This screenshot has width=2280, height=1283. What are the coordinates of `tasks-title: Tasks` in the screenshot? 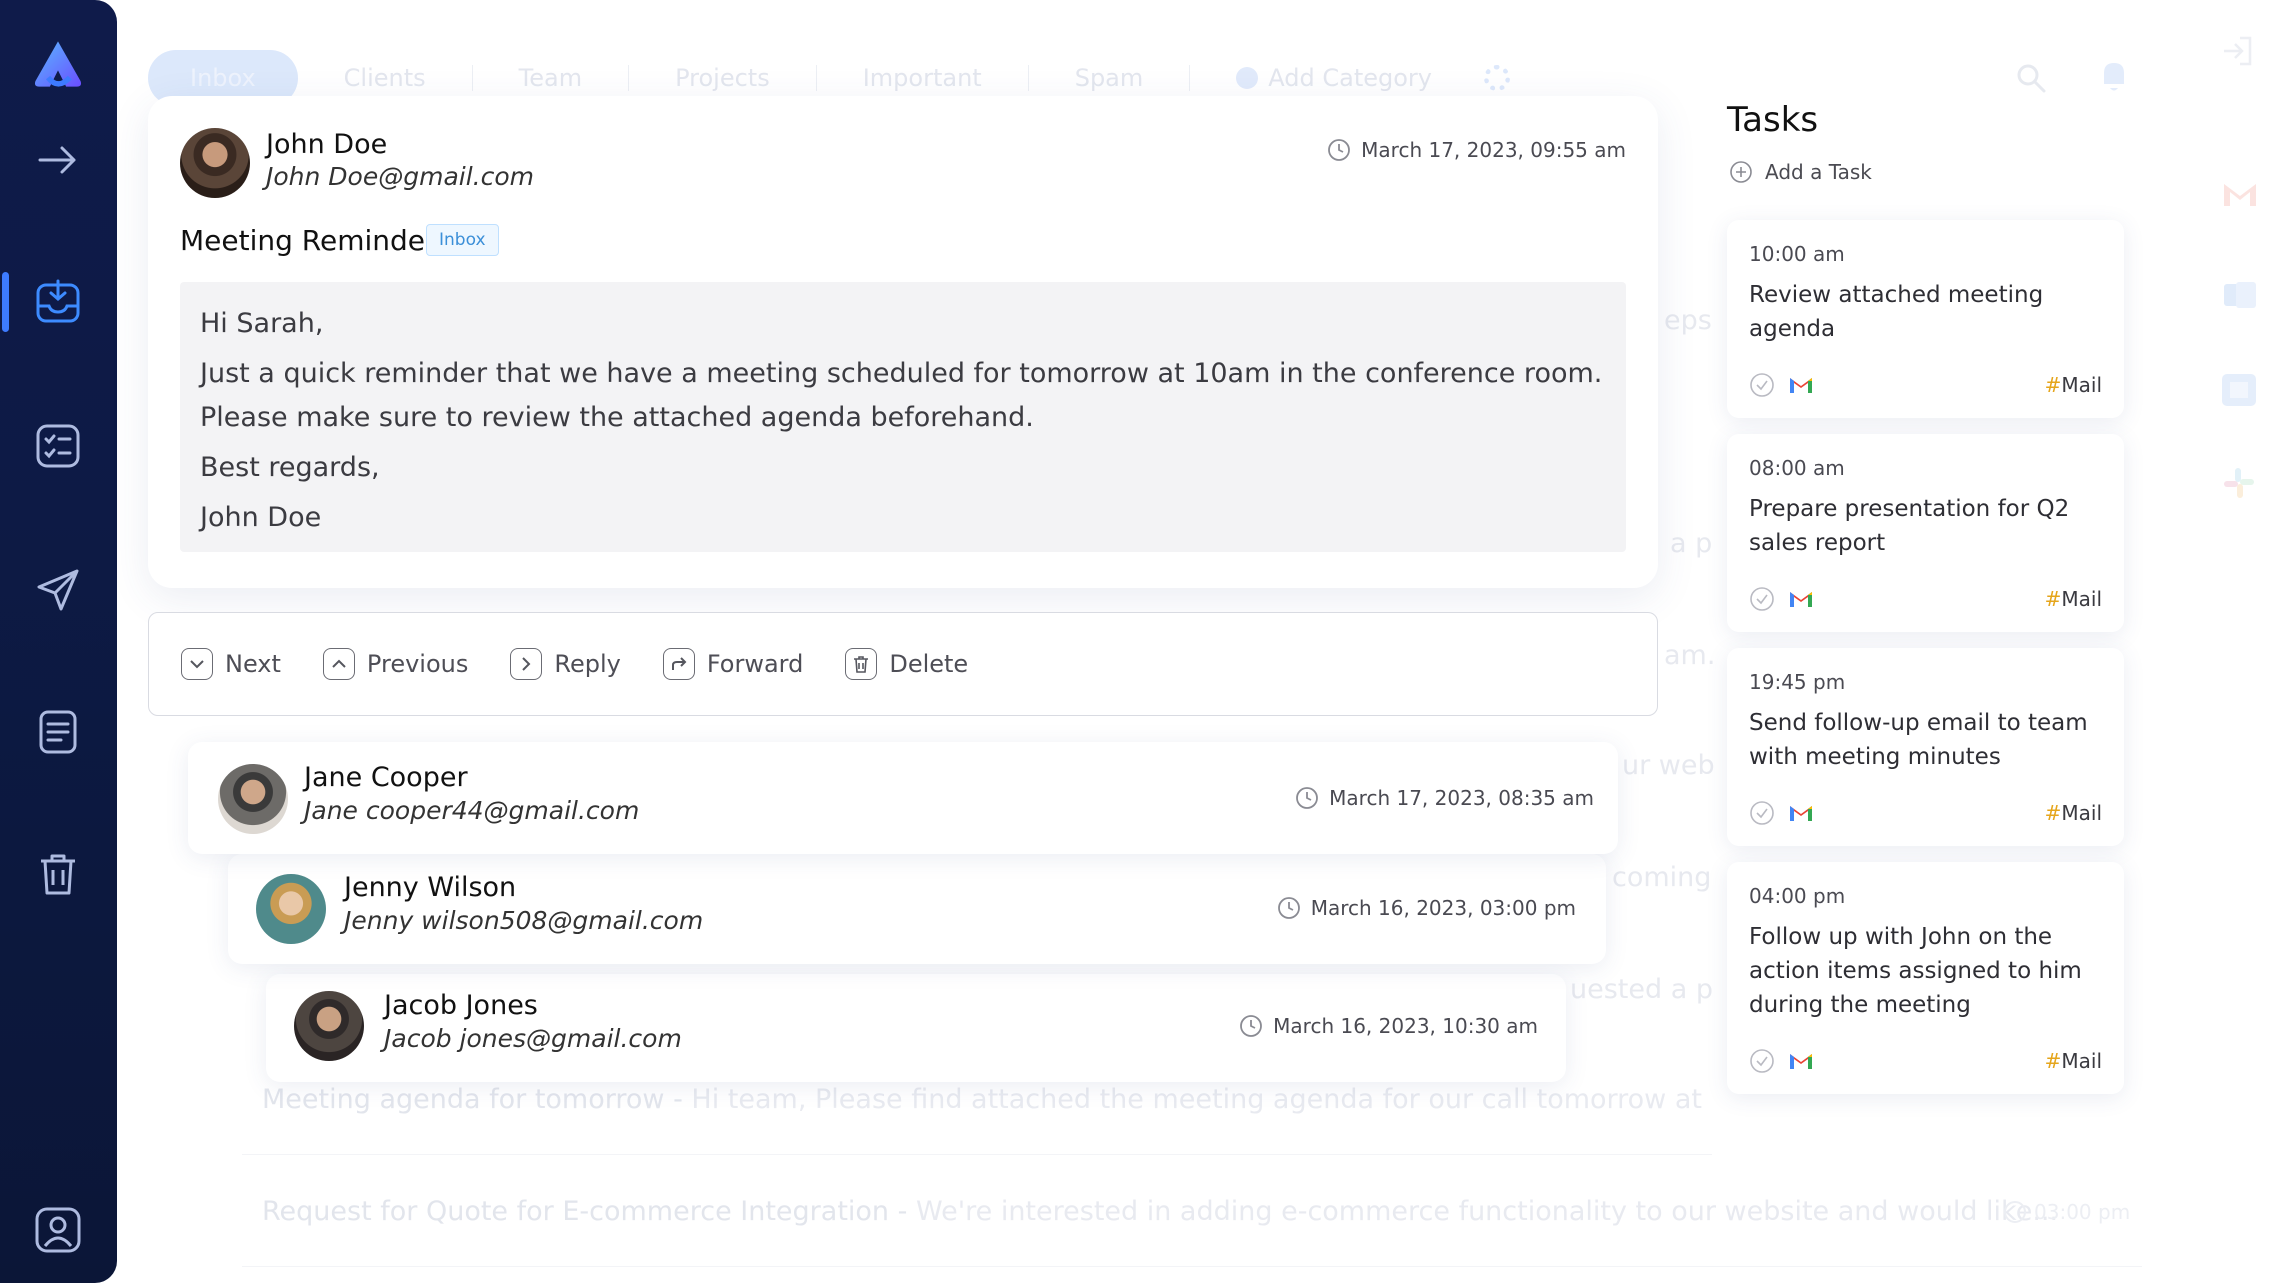 It's located at (1773, 120).